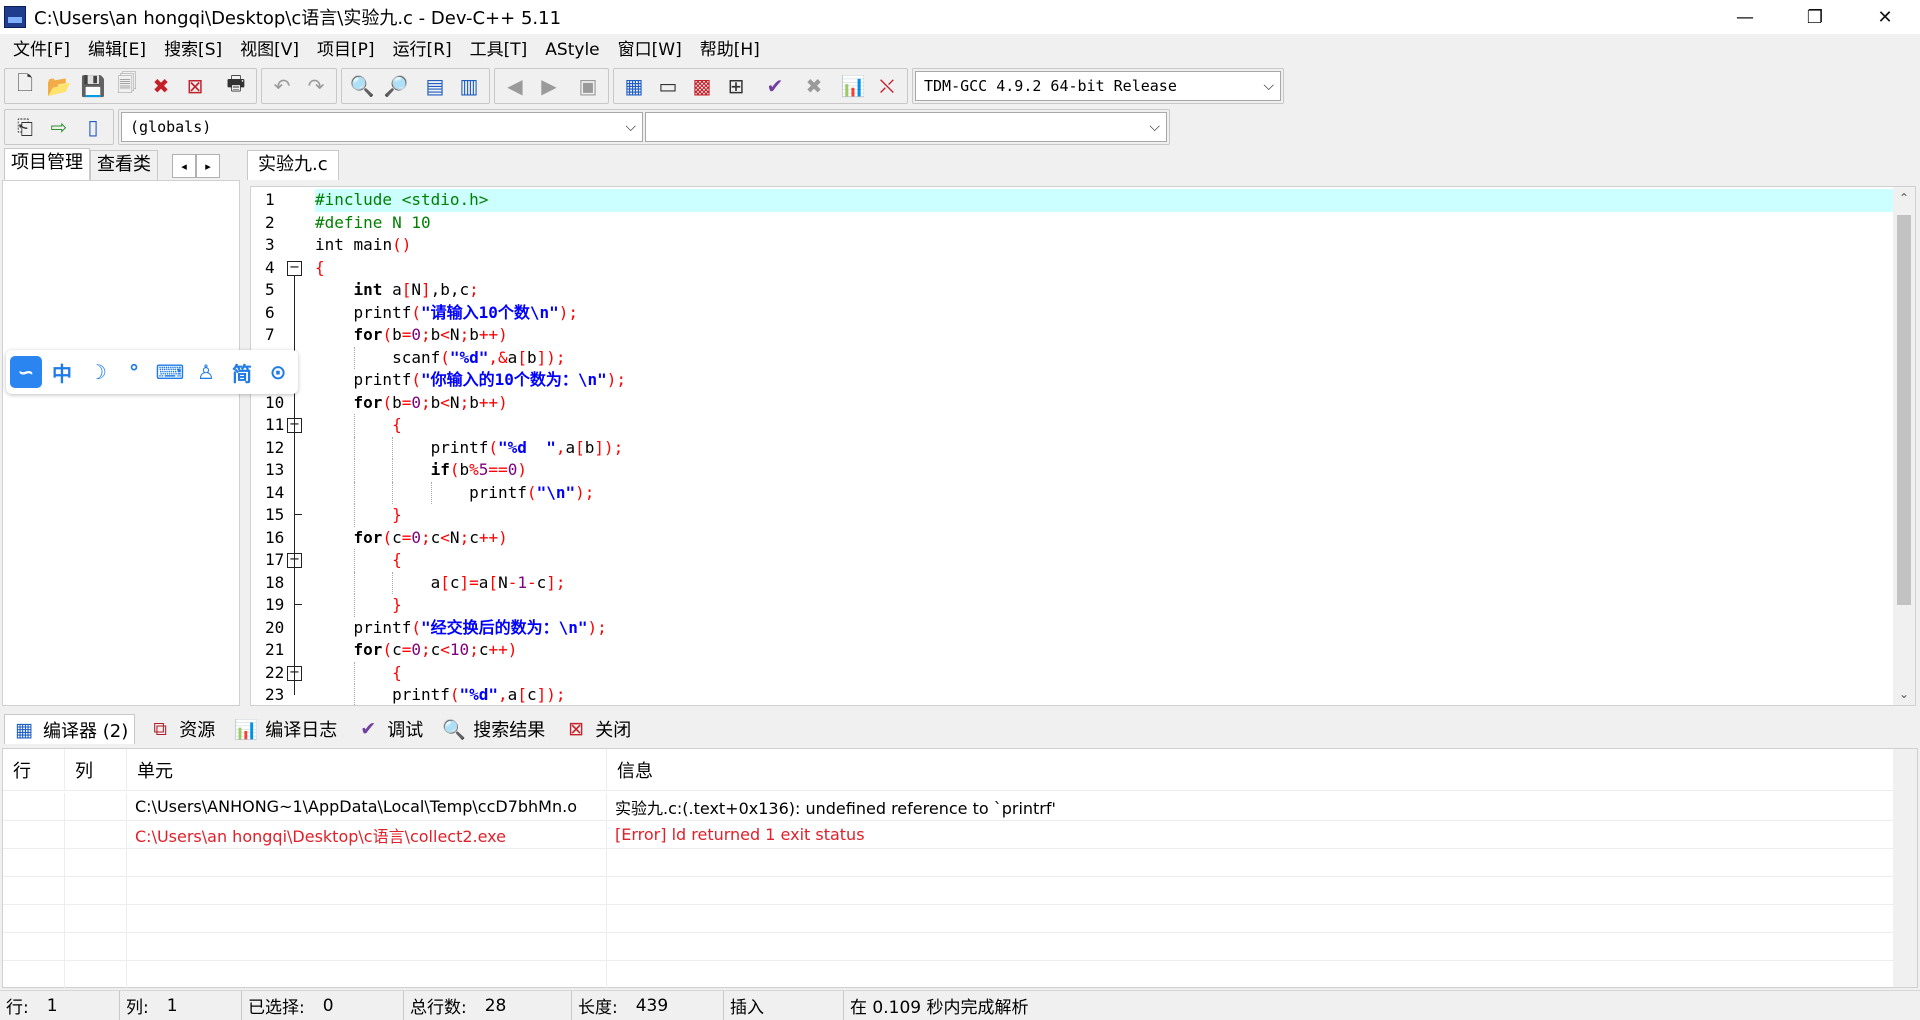  Describe the element at coordinates (1104, 583) in the screenshot. I see `code-line: a[c]=a[N-1-c];` at that location.